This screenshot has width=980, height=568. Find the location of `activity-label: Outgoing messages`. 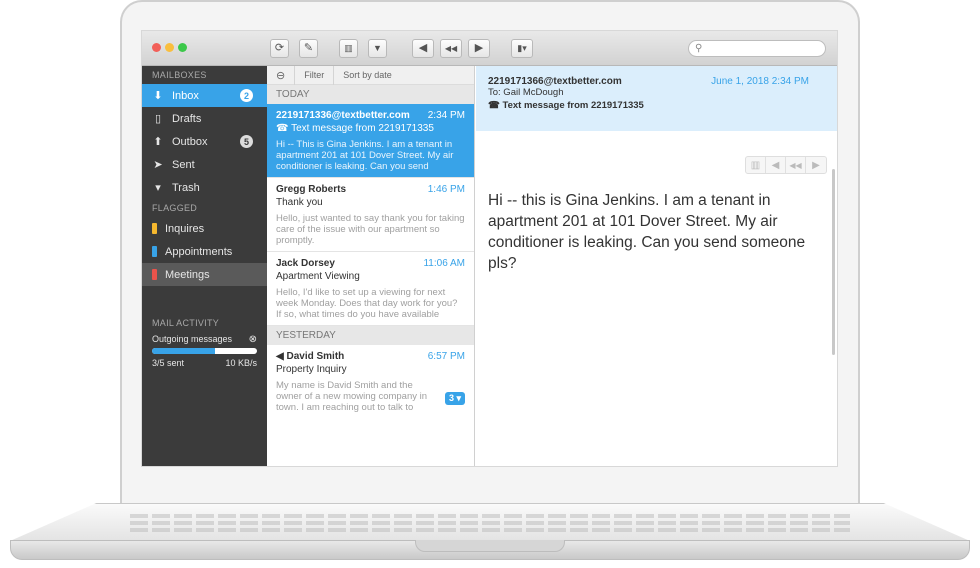

activity-label: Outgoing messages is located at coordinates (192, 339).